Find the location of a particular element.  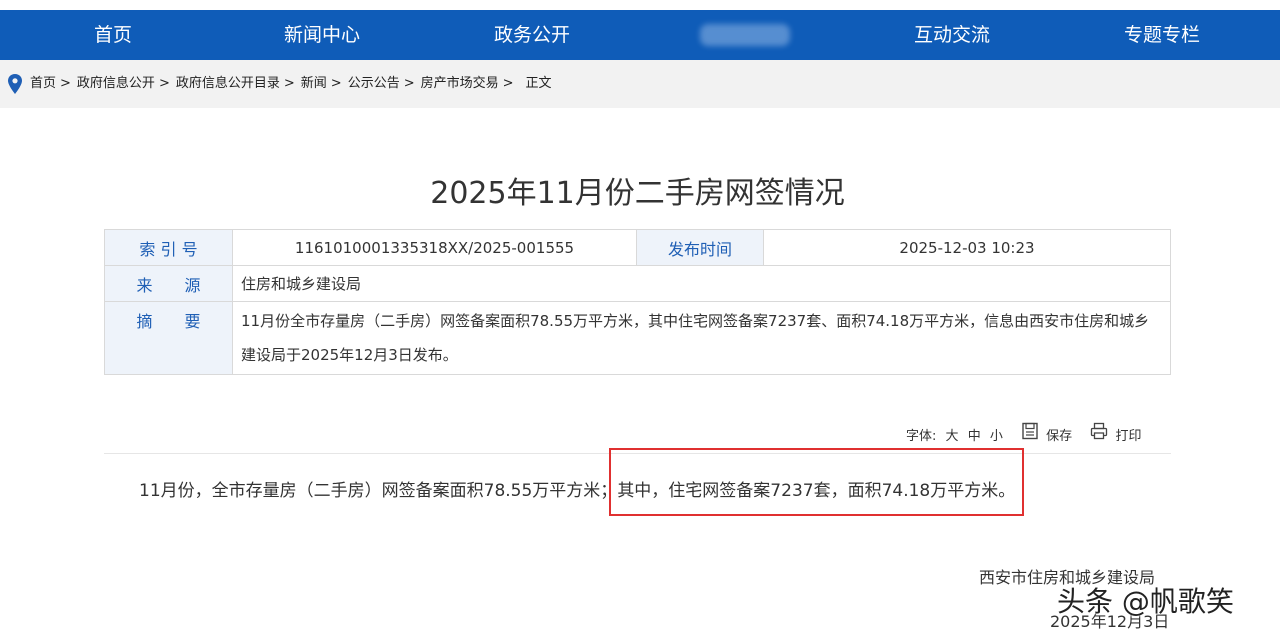

breadcrumb-housing-market: 房产市场交易 is located at coordinates (460, 83).